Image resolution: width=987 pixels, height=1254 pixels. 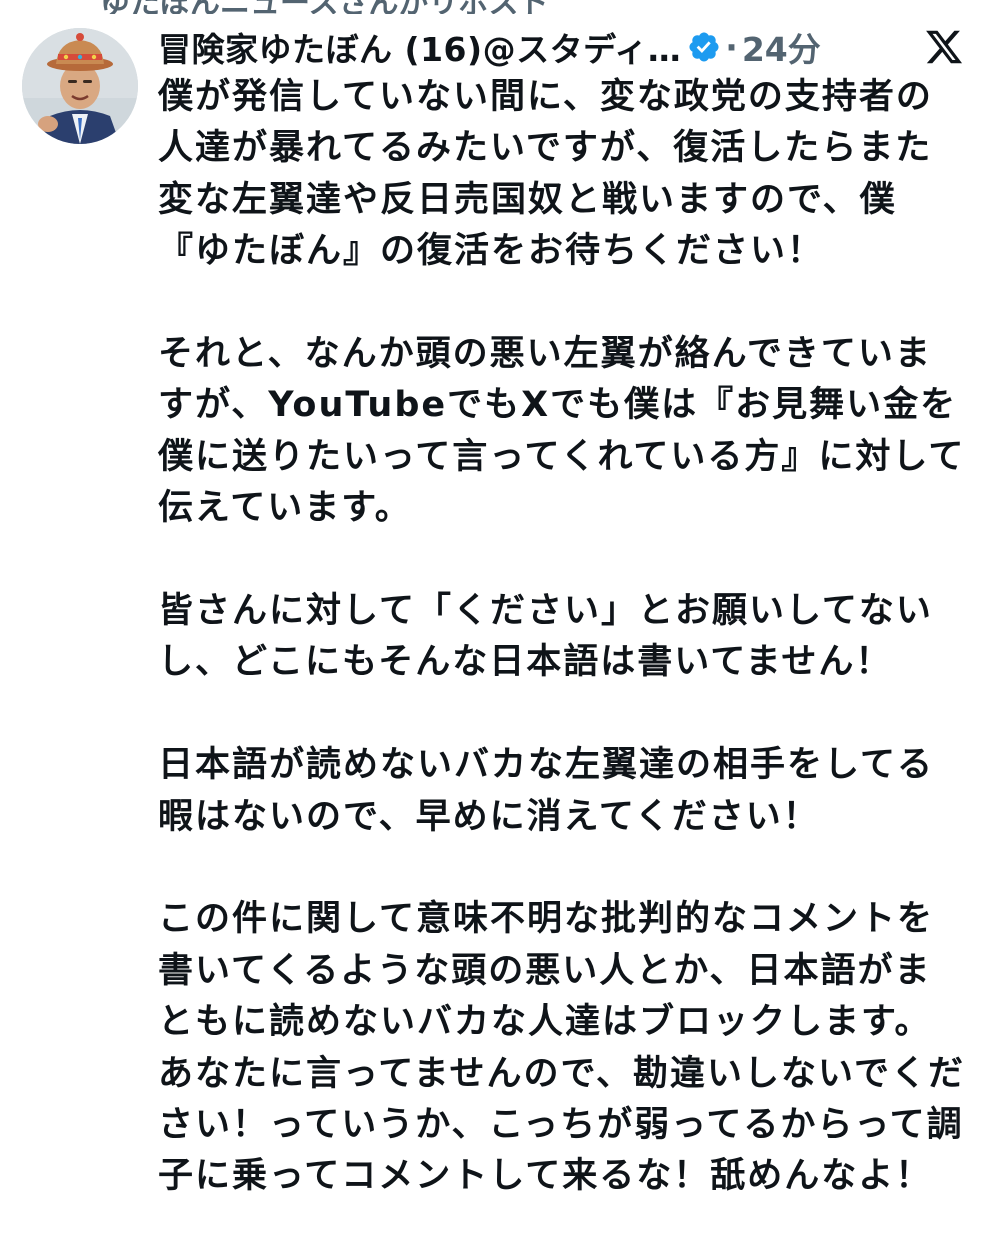 I want to click on x-logo-icon, so click(x=944, y=47).